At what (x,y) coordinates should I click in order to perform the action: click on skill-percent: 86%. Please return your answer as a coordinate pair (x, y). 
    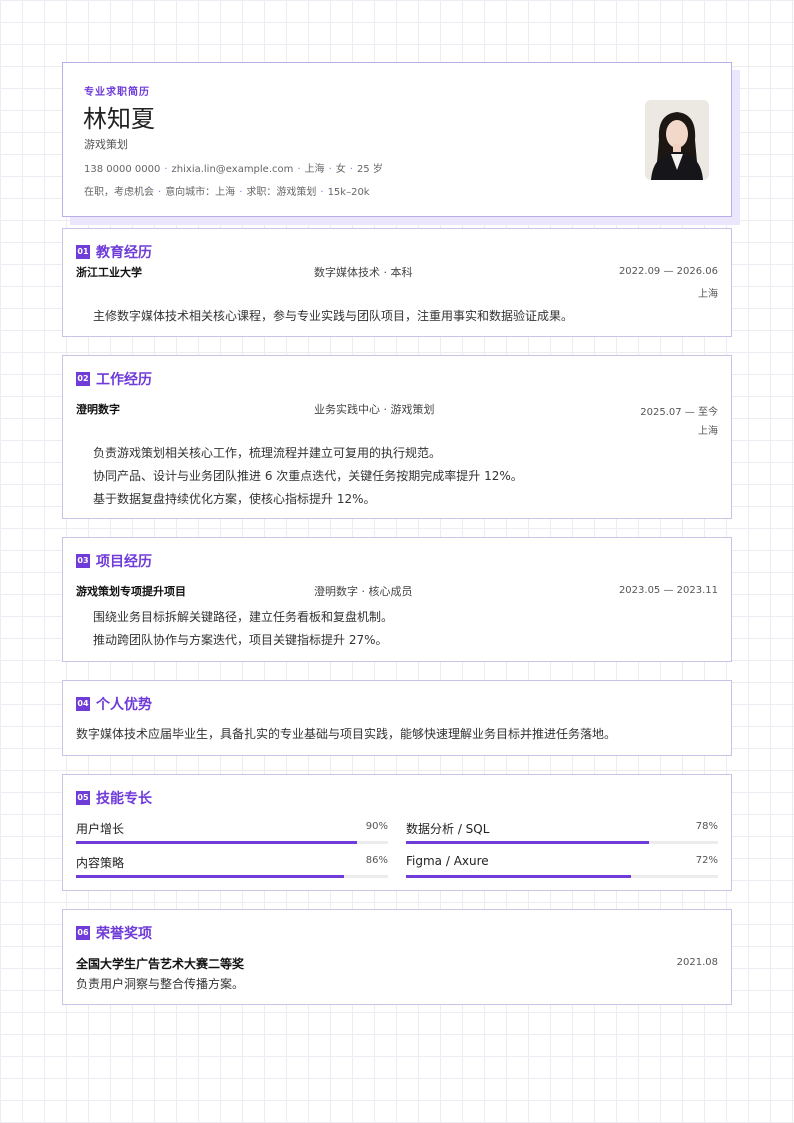
    Looking at the image, I should click on (376, 860).